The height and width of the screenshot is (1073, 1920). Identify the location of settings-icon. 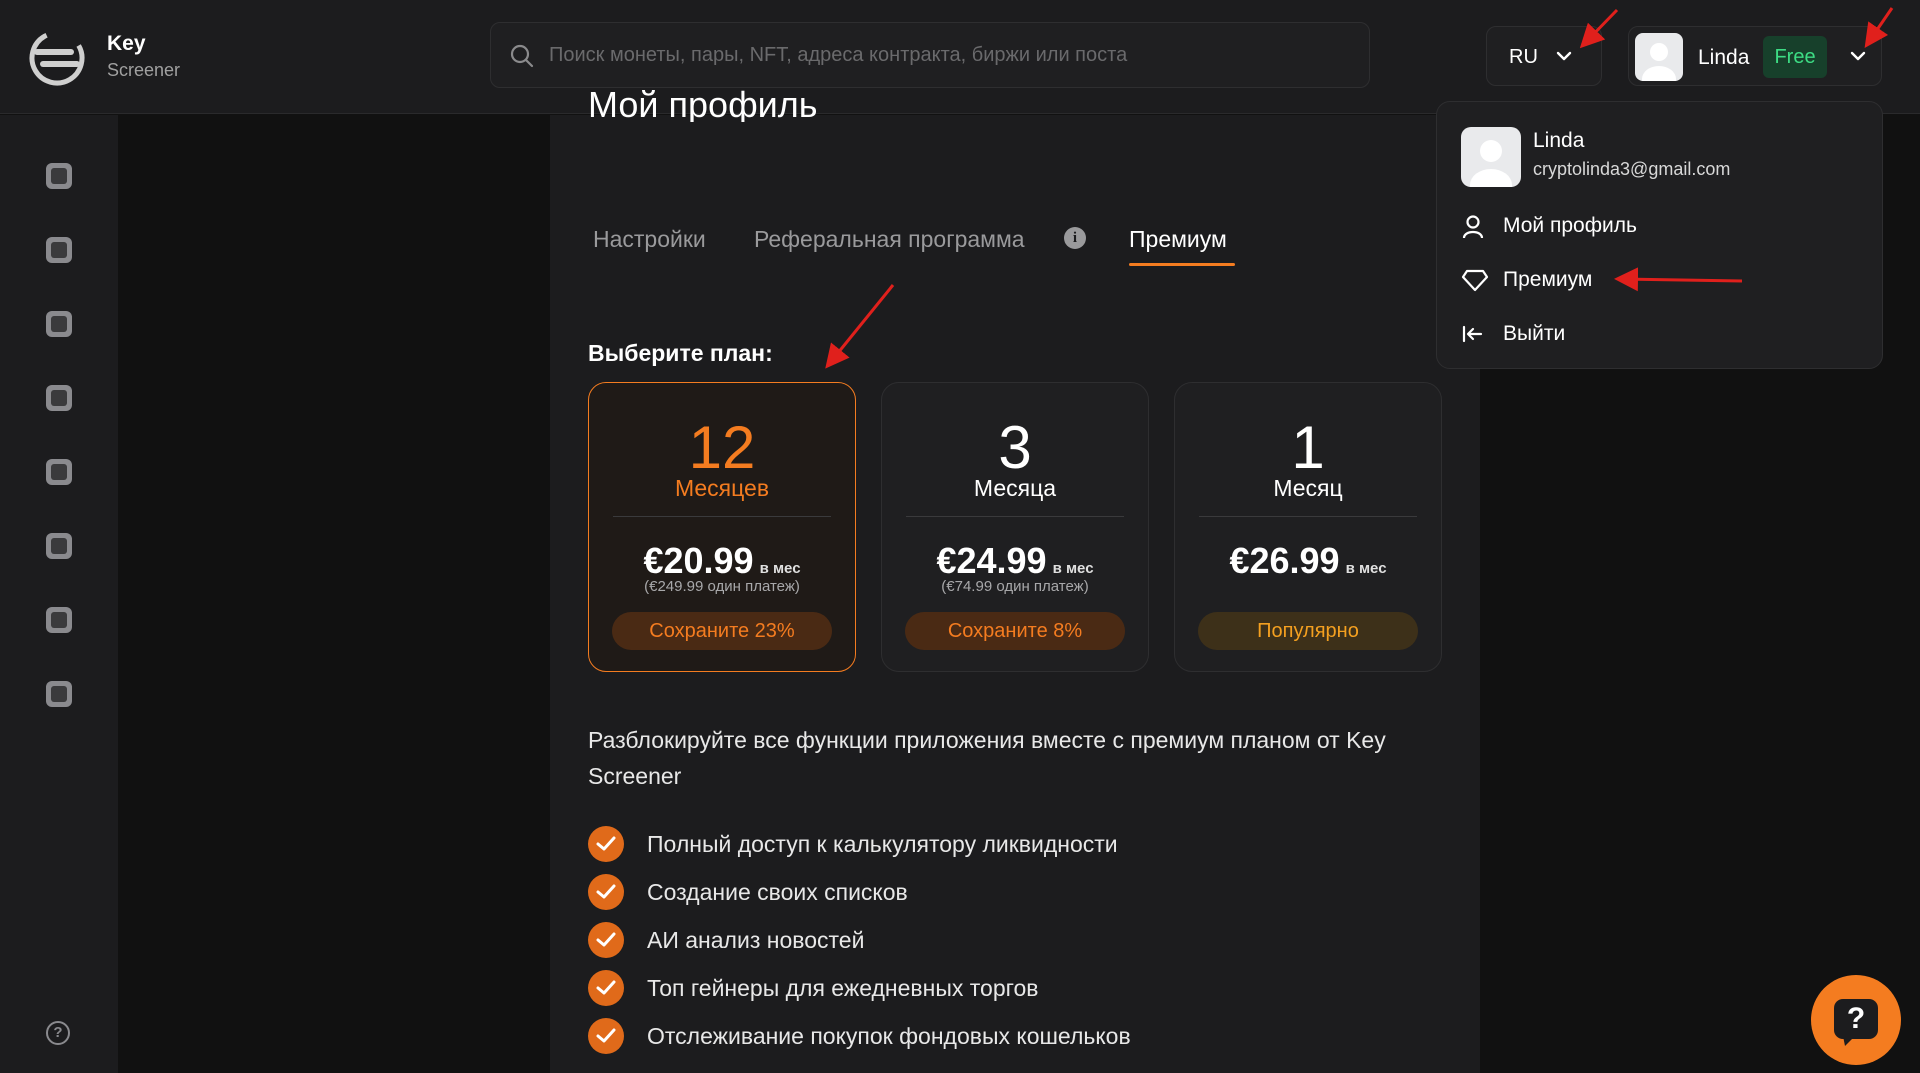
(59, 620).